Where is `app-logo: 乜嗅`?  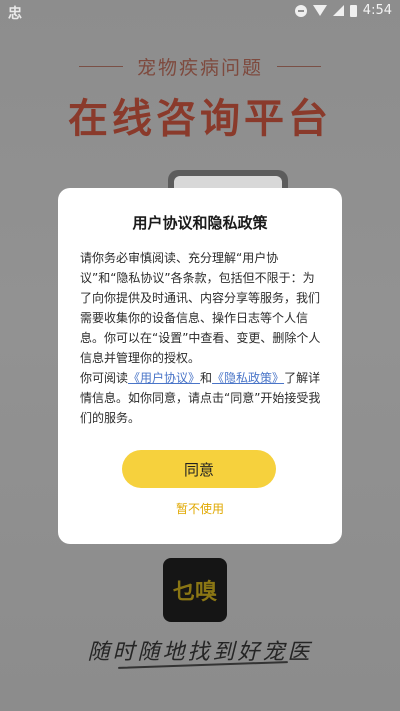 app-logo: 乜嗅 is located at coordinates (195, 590).